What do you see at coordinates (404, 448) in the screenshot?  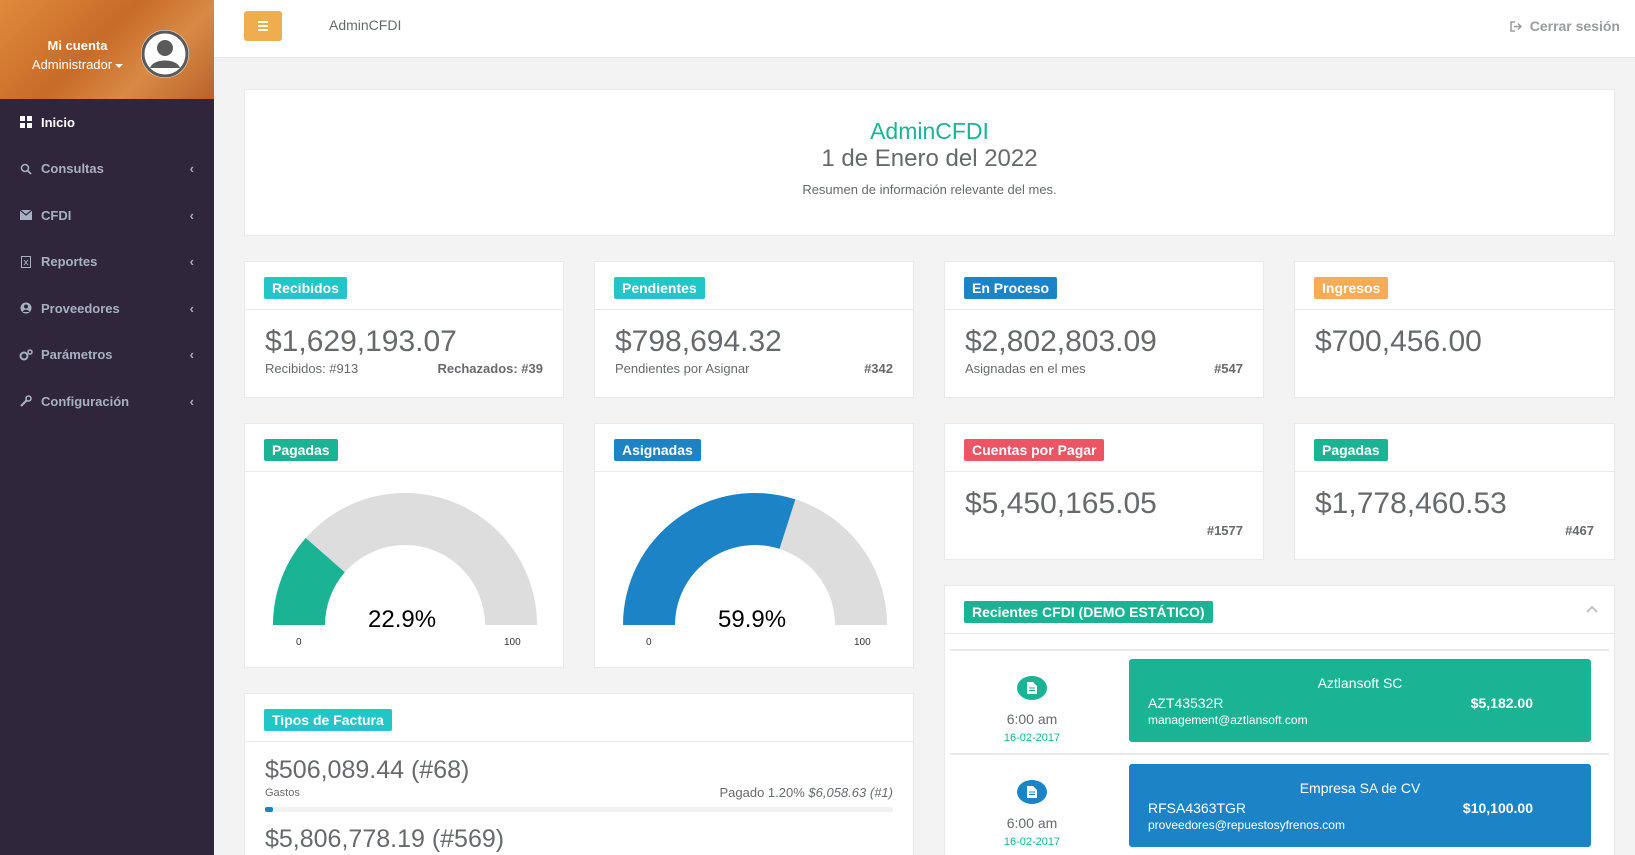 I see `card-title: Pagadas` at bounding box center [404, 448].